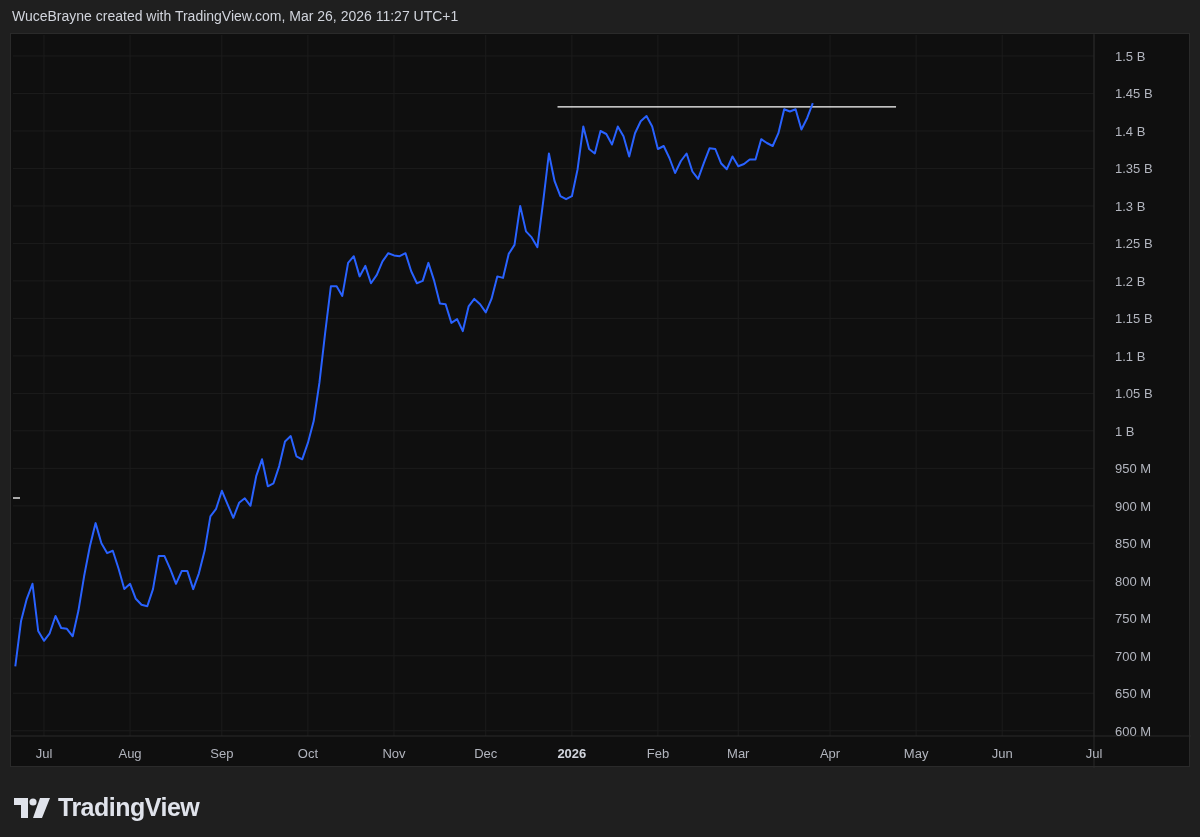 The image size is (1200, 837). I want to click on axis-label: Nov, so click(394, 753).